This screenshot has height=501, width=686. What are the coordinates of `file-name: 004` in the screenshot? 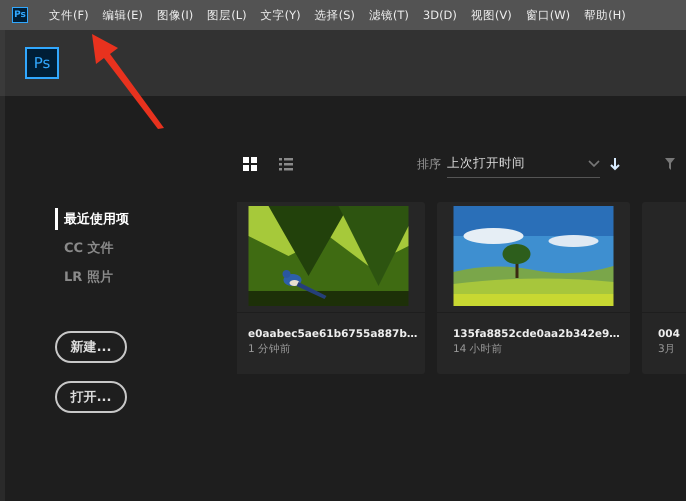 It's located at (669, 334).